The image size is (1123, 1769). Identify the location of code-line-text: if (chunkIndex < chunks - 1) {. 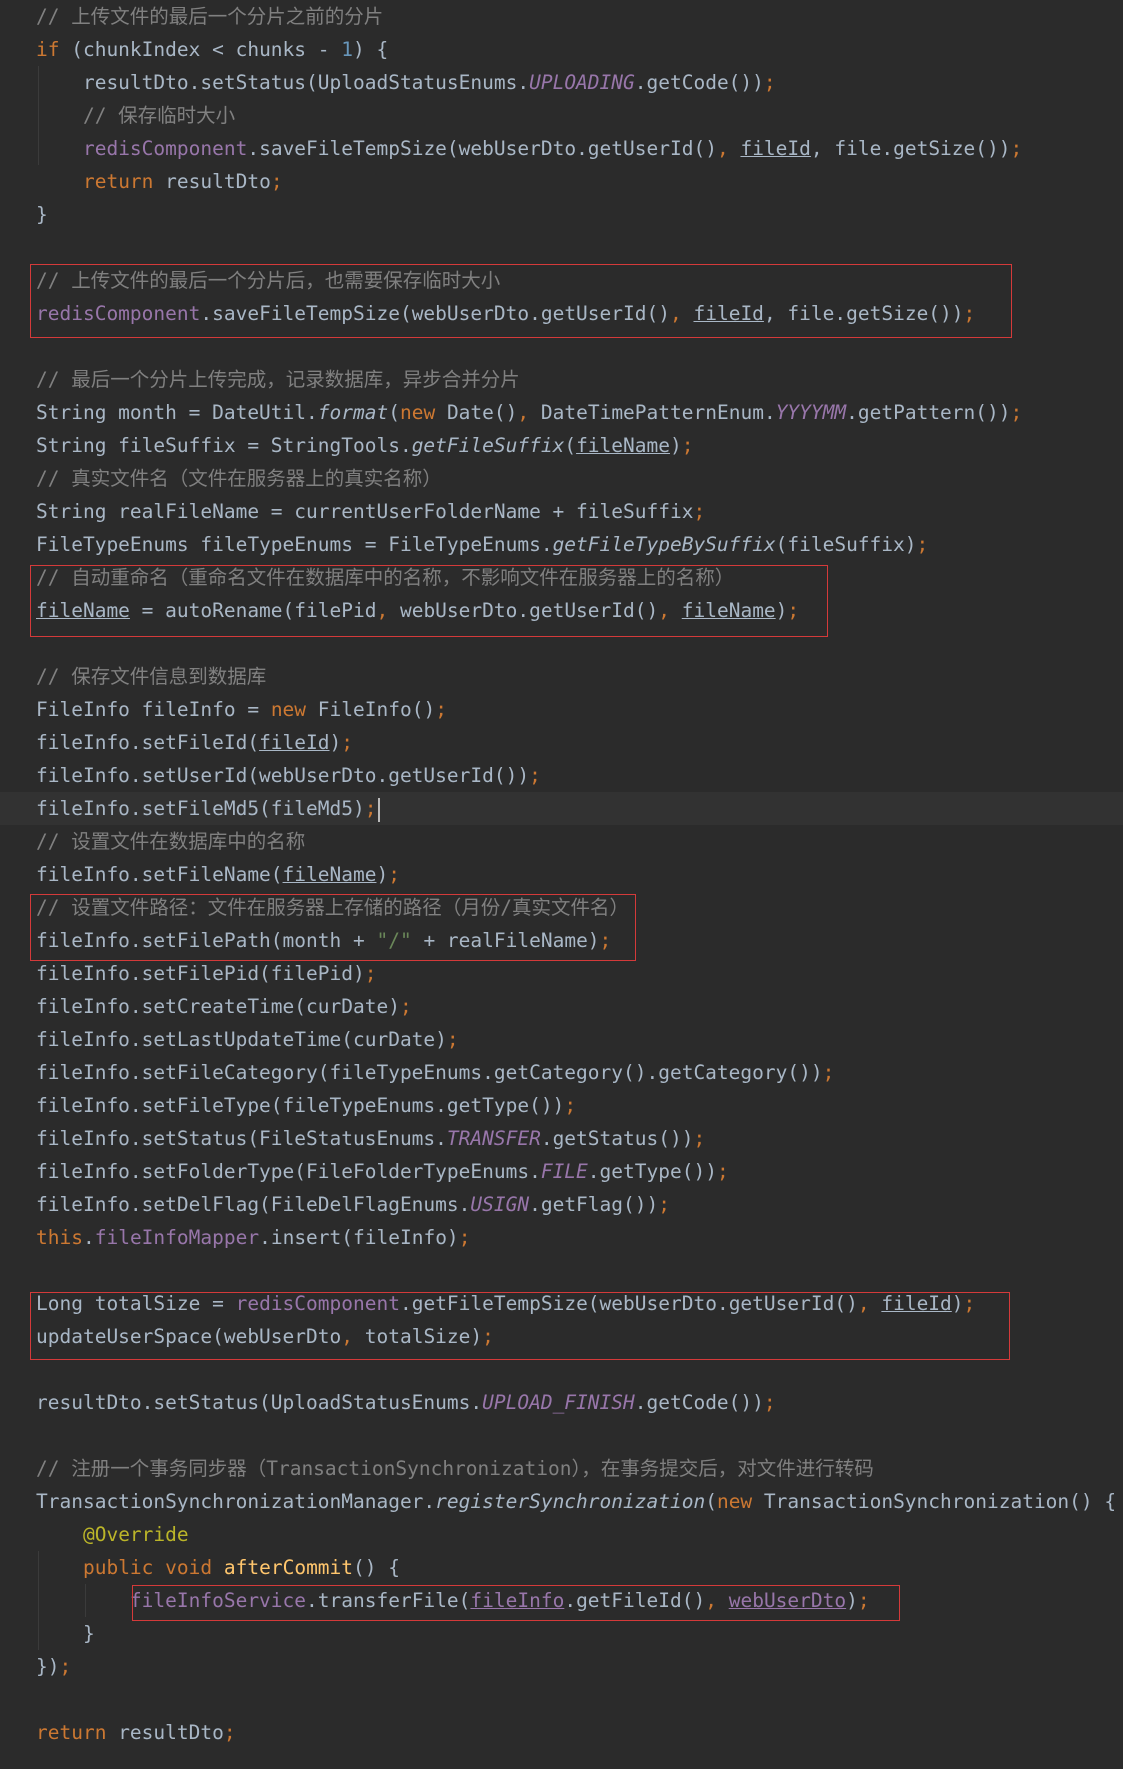
(212, 49).